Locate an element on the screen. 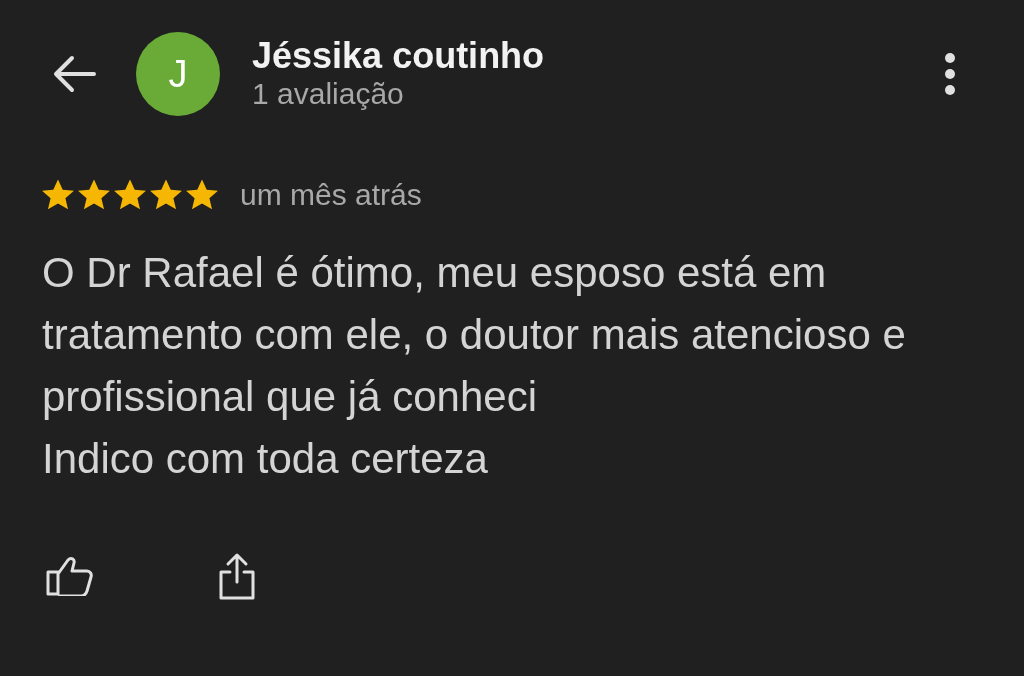 Image resolution: width=1024 pixels, height=676 pixels. thumbs-up-icon is located at coordinates (70, 576).